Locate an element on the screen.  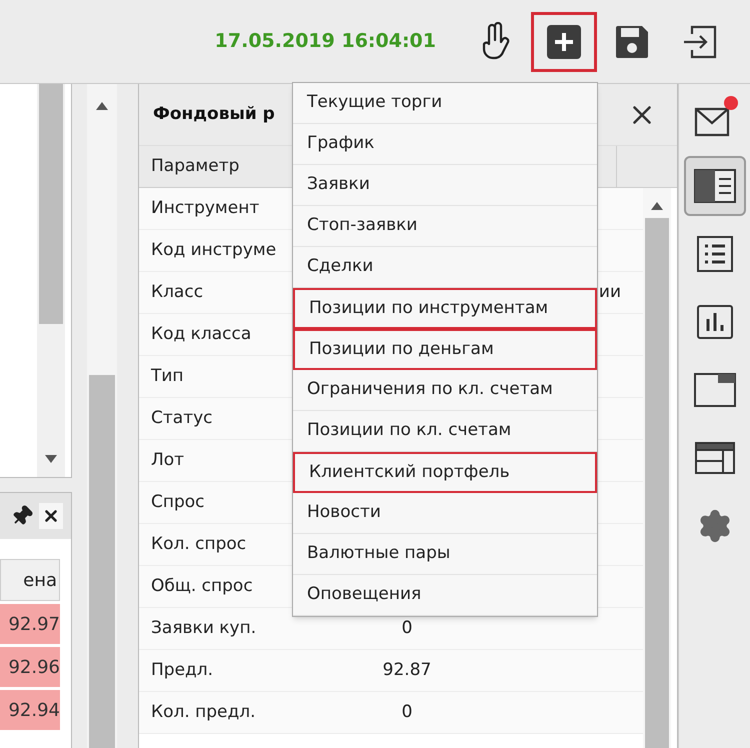
parameter-cell-text: Код класса is located at coordinates (201, 334).